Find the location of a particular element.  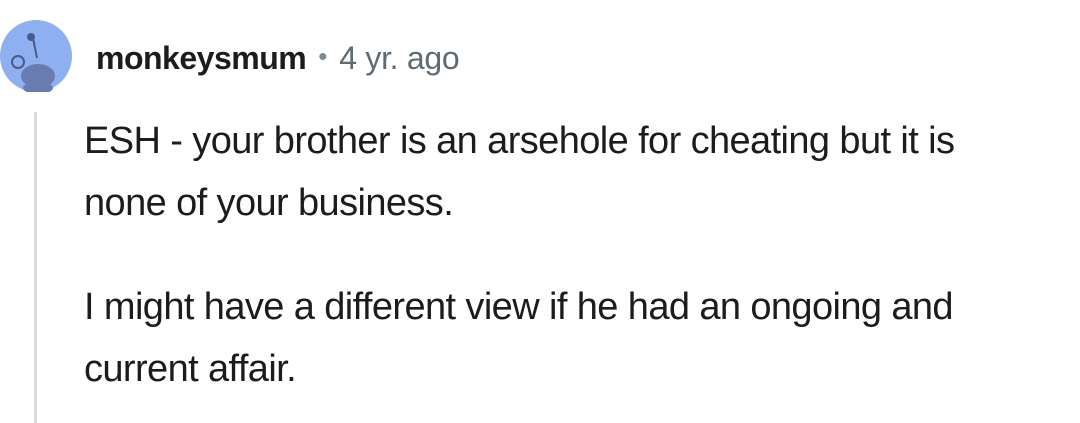

reddit-snoo-avatar-icon is located at coordinates (36, 56).